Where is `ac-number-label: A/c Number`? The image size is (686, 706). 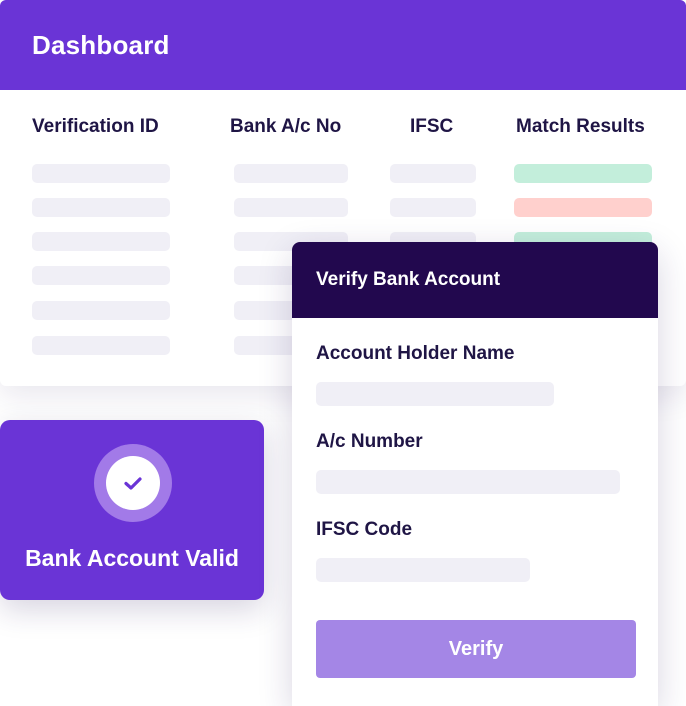 ac-number-label: A/c Number is located at coordinates (369, 441).